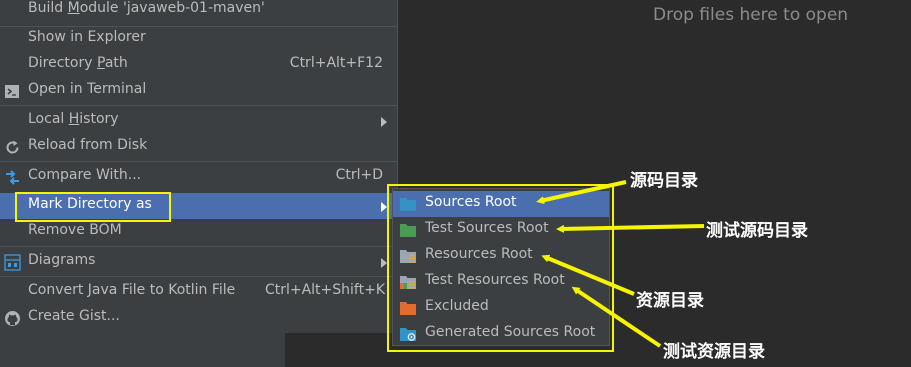 The width and height of the screenshot is (911, 367). I want to click on arrow-sources-root, so click(581, 192).